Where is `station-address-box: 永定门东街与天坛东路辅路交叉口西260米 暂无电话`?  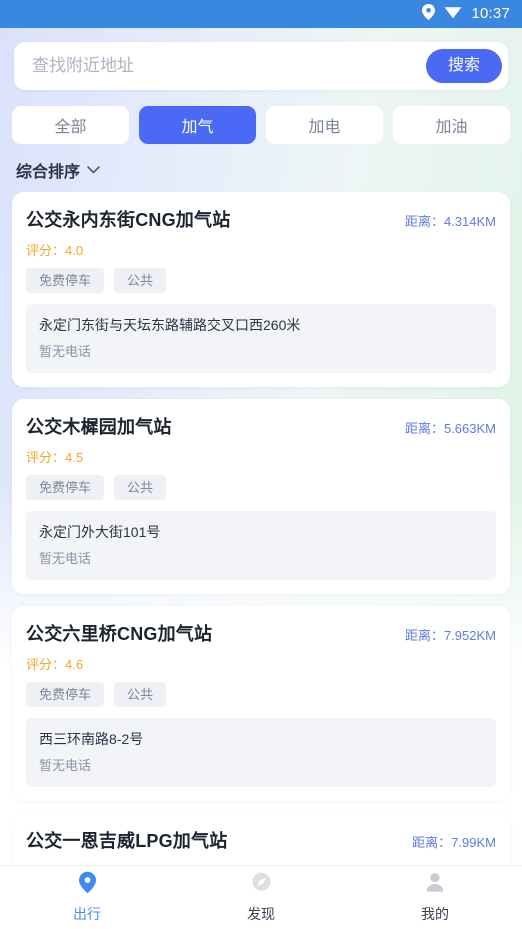
station-address-box: 永定门东街与天坛东路辅路交叉口西260米 暂无电话 is located at coordinates (261, 338).